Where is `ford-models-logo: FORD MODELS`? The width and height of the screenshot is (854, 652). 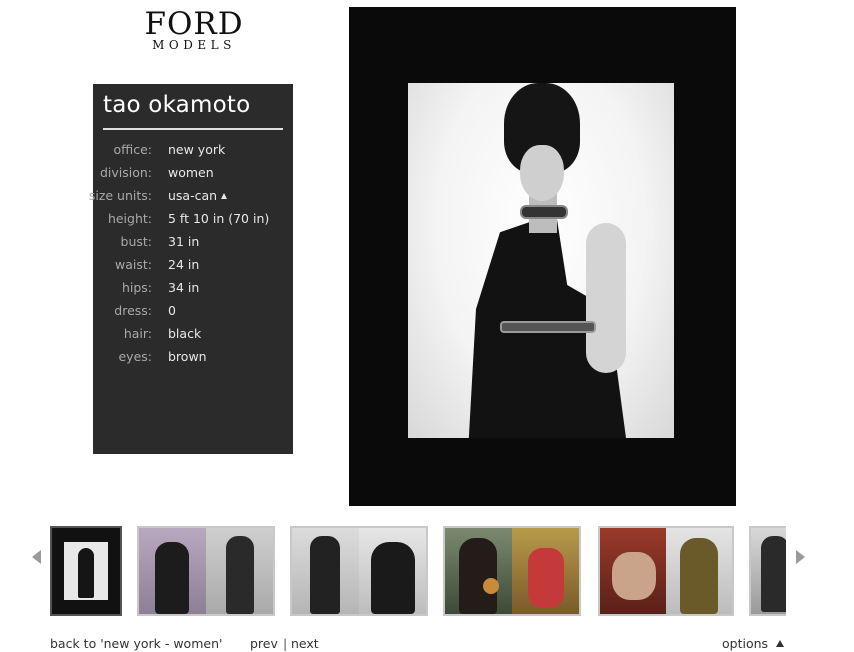 ford-models-logo: FORD MODELS is located at coordinates (194, 30).